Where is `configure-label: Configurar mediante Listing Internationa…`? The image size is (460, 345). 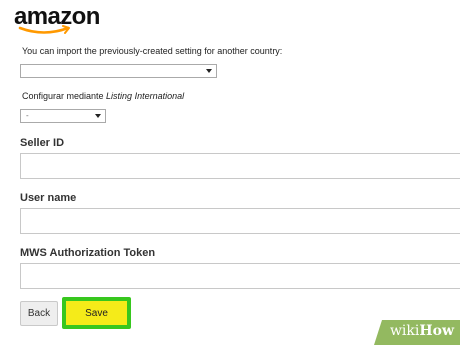 configure-label: Configurar mediante Listing Internationa… is located at coordinates (103, 96).